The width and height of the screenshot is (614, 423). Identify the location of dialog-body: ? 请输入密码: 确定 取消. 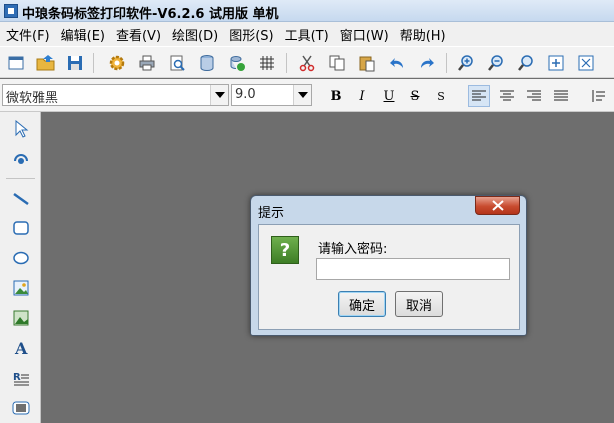
(389, 277).